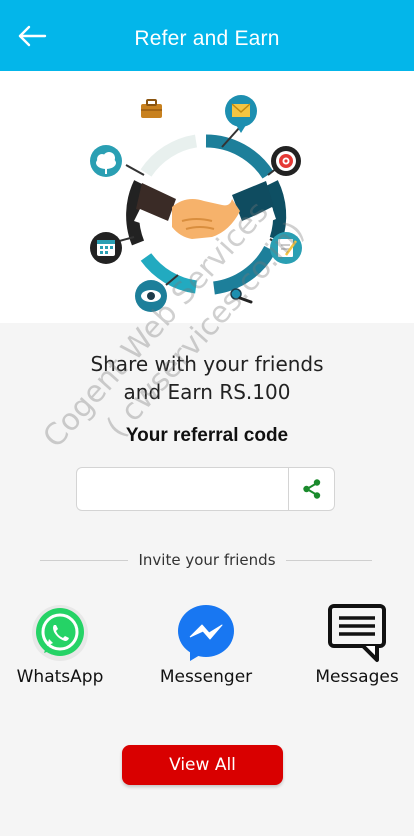 The image size is (414, 836). I want to click on share-button, so click(311, 489).